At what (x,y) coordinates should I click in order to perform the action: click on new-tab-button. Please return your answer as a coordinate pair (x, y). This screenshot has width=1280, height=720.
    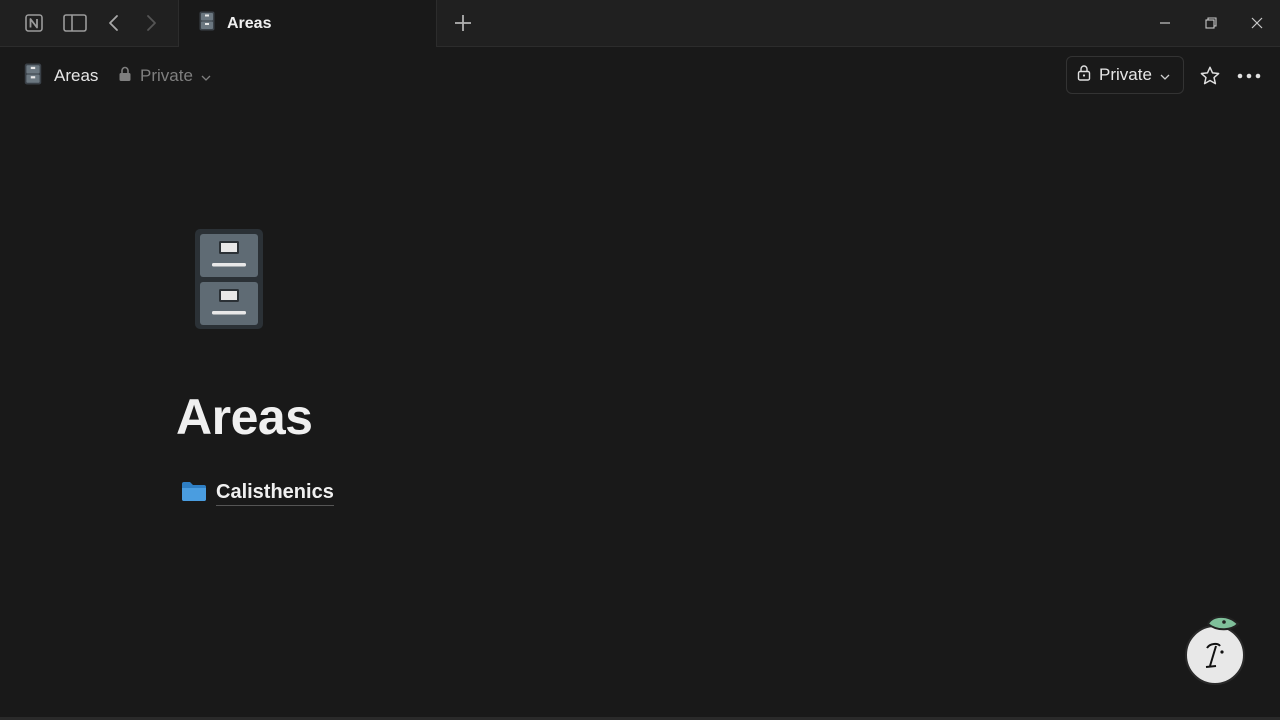
    Looking at the image, I should click on (463, 23).